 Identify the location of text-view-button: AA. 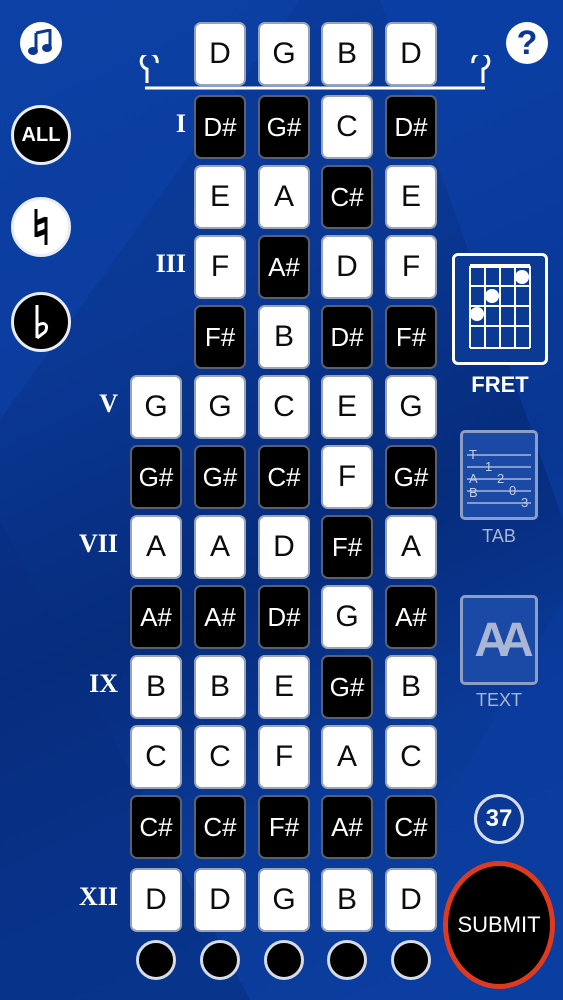
(499, 640).